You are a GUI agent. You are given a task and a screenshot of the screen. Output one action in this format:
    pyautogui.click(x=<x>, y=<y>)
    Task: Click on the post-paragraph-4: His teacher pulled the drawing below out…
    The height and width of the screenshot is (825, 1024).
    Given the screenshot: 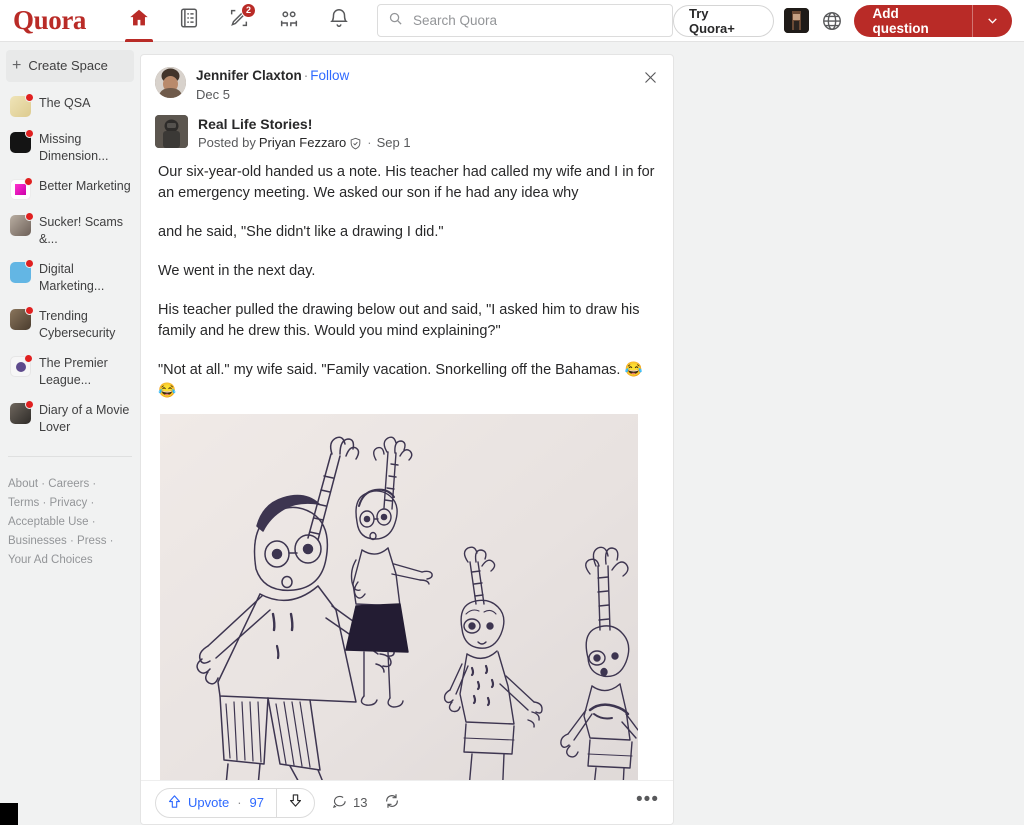 What is the action you would take?
    pyautogui.click(x=399, y=320)
    